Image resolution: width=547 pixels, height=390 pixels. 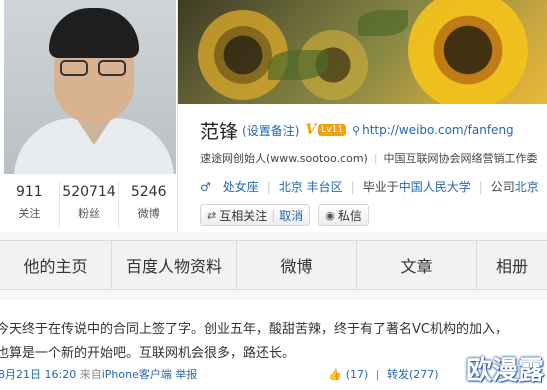 What do you see at coordinates (332, 130) in the screenshot?
I see `vip-level-icon: Lv11` at bounding box center [332, 130].